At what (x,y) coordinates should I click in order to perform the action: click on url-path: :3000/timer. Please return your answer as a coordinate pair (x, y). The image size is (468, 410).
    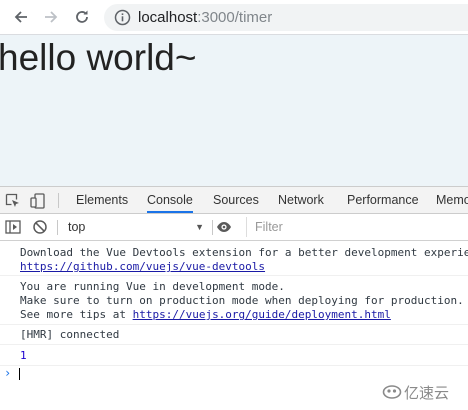
    Looking at the image, I should click on (235, 17).